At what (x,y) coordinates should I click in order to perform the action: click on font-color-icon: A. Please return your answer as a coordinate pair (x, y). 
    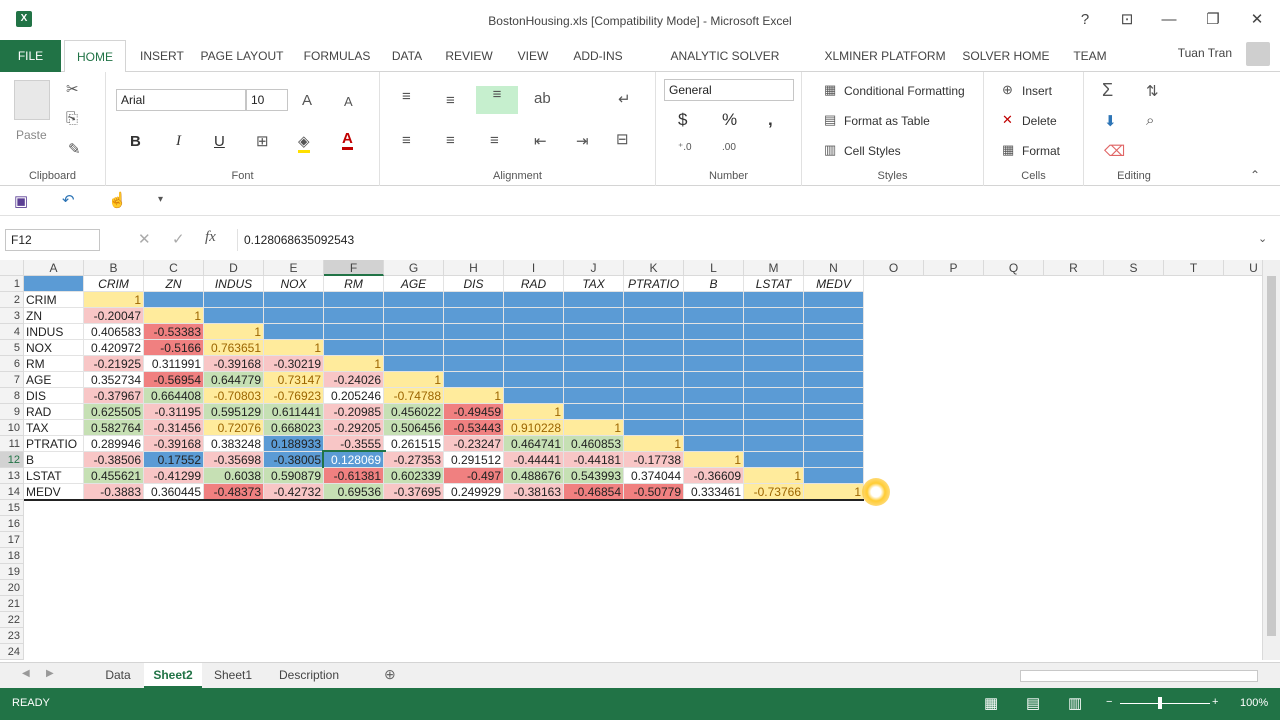
    Looking at the image, I should click on (347, 140).